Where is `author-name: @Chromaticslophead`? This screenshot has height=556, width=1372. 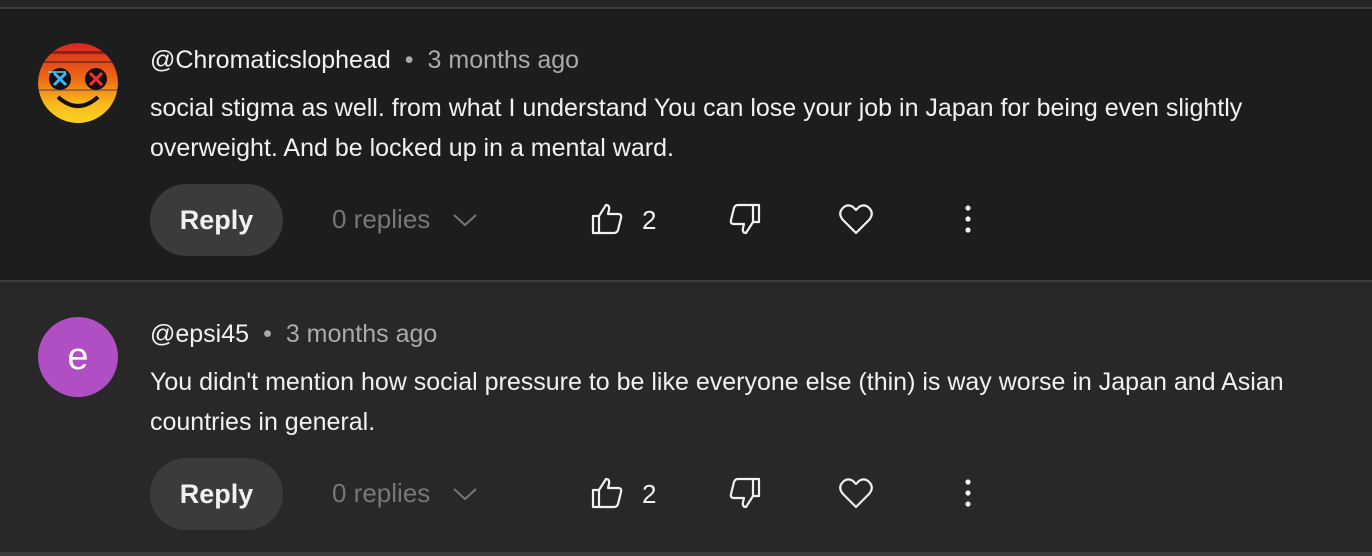
author-name: @Chromaticslophead is located at coordinates (270, 60).